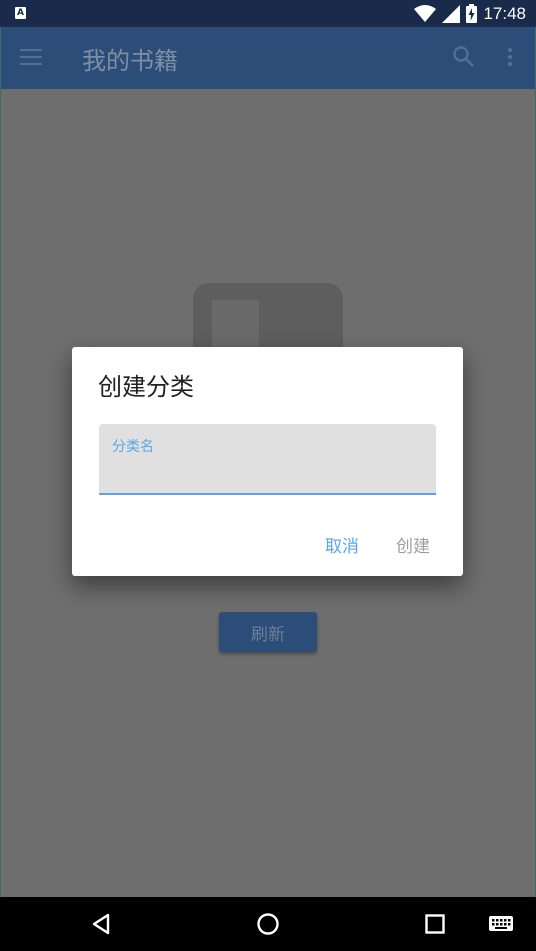 This screenshot has width=536, height=951. Describe the element at coordinates (267, 473) in the screenshot. I see `category-name-input` at that location.